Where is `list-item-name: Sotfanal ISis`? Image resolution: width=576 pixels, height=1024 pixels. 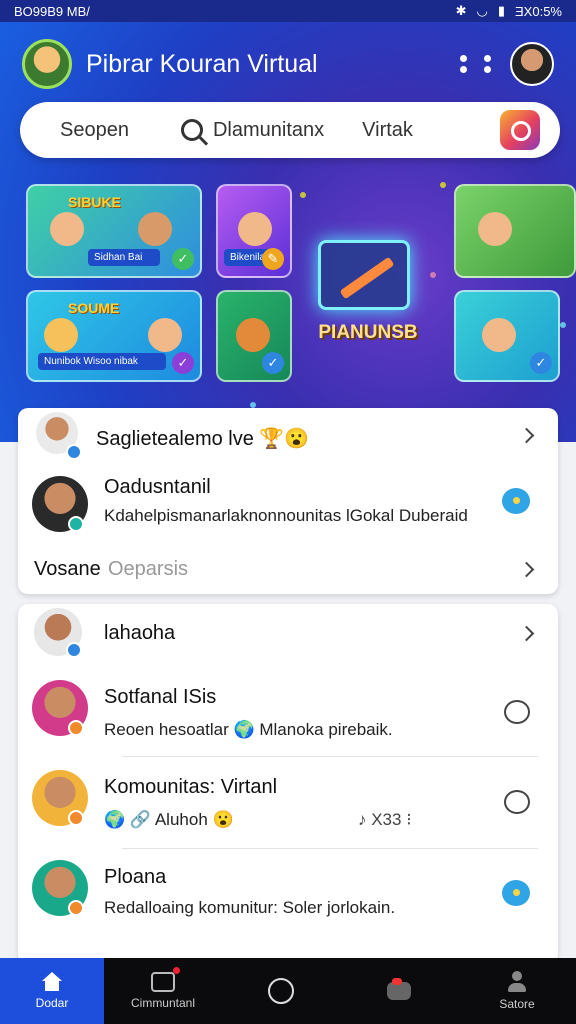
list-item-name: Sotfanal ISis is located at coordinates (160, 697).